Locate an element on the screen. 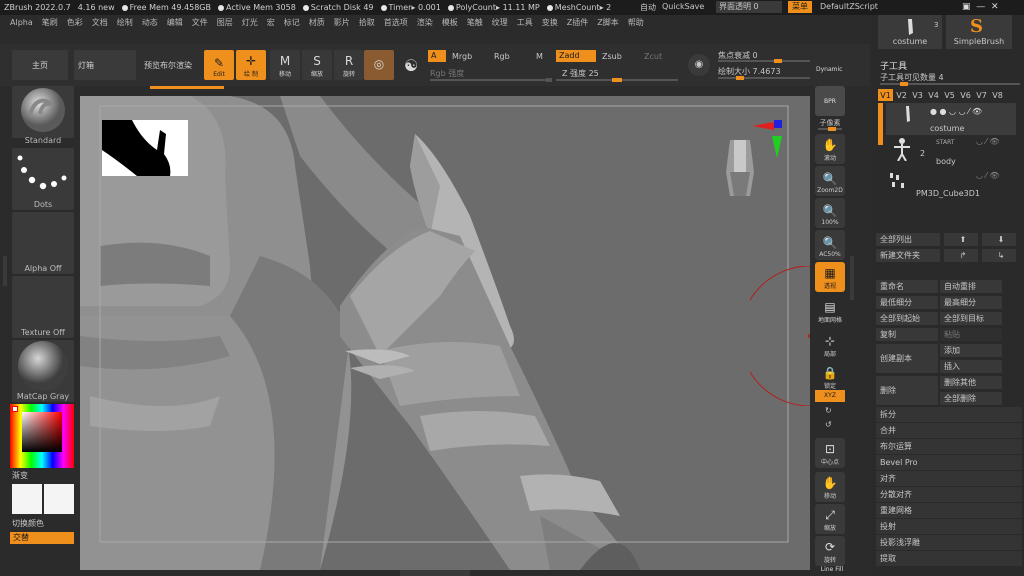  zsub-button: Zsub is located at coordinates (612, 56).